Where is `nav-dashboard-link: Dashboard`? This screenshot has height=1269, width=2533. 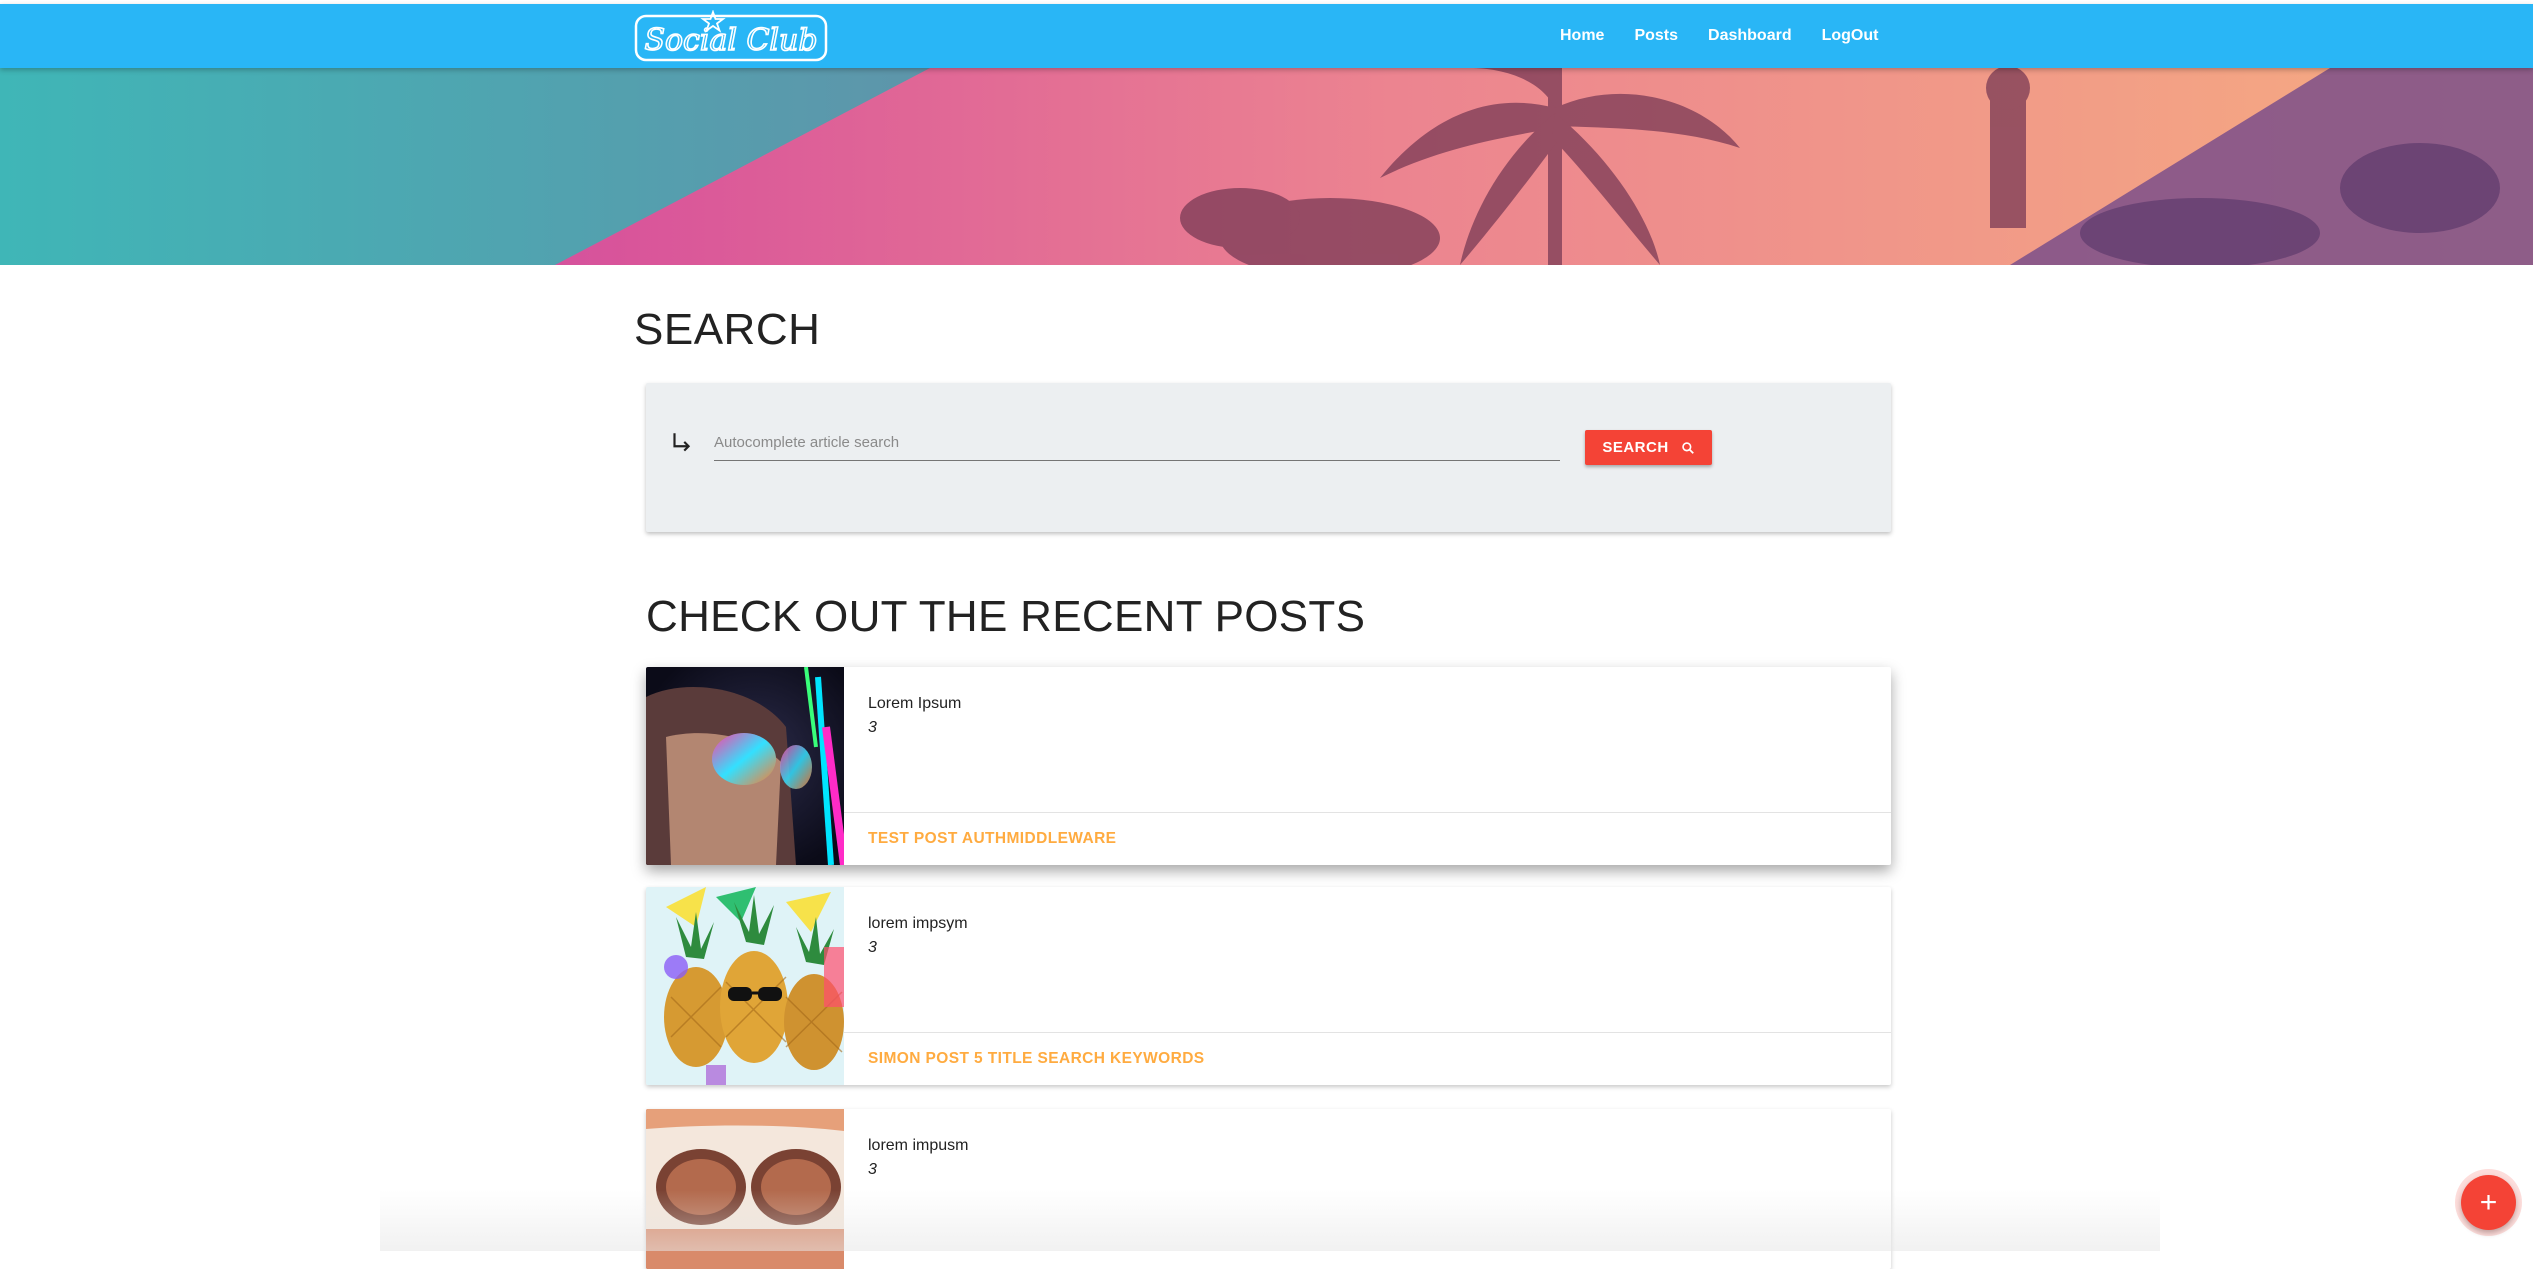
nav-dashboard-link: Dashboard is located at coordinates (1750, 36).